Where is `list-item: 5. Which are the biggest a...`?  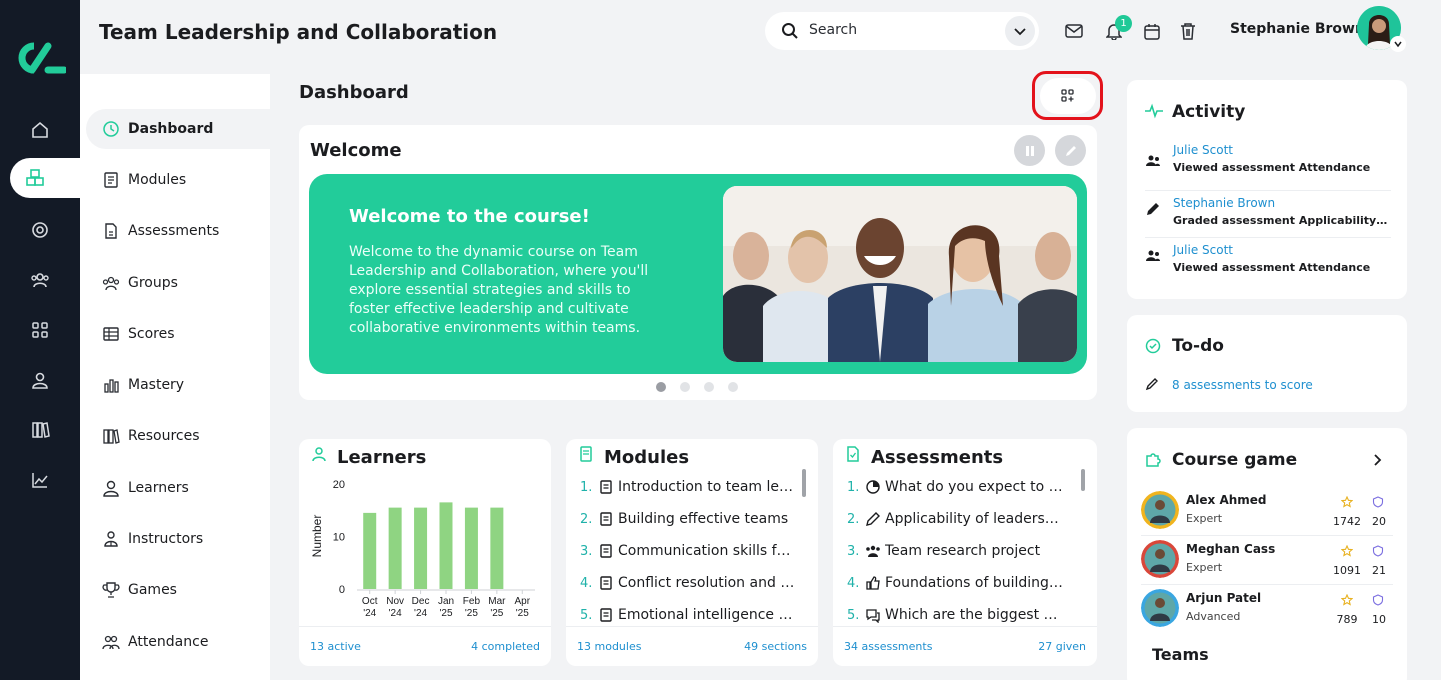
list-item: 5. Which are the biggest a... is located at coordinates (957, 615).